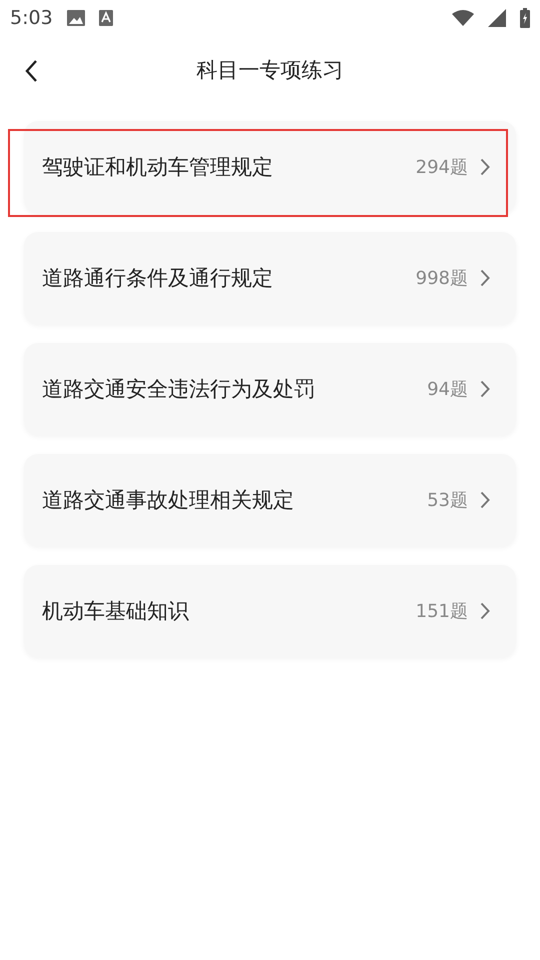 The width and height of the screenshot is (540, 960). What do you see at coordinates (525, 18) in the screenshot?
I see `battery-icon` at bounding box center [525, 18].